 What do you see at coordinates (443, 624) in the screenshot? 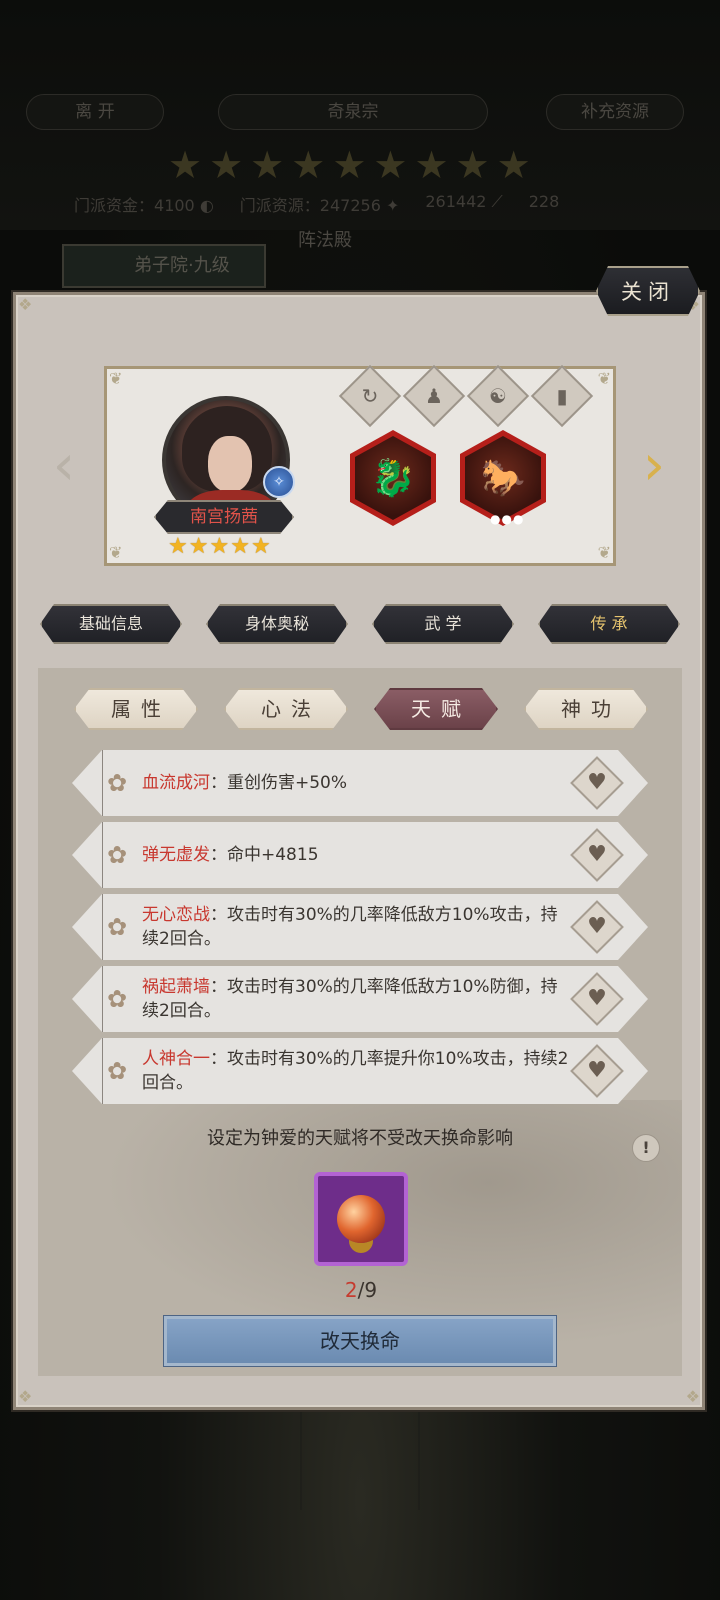
I see `tab-martial-arts: 武 学` at bounding box center [443, 624].